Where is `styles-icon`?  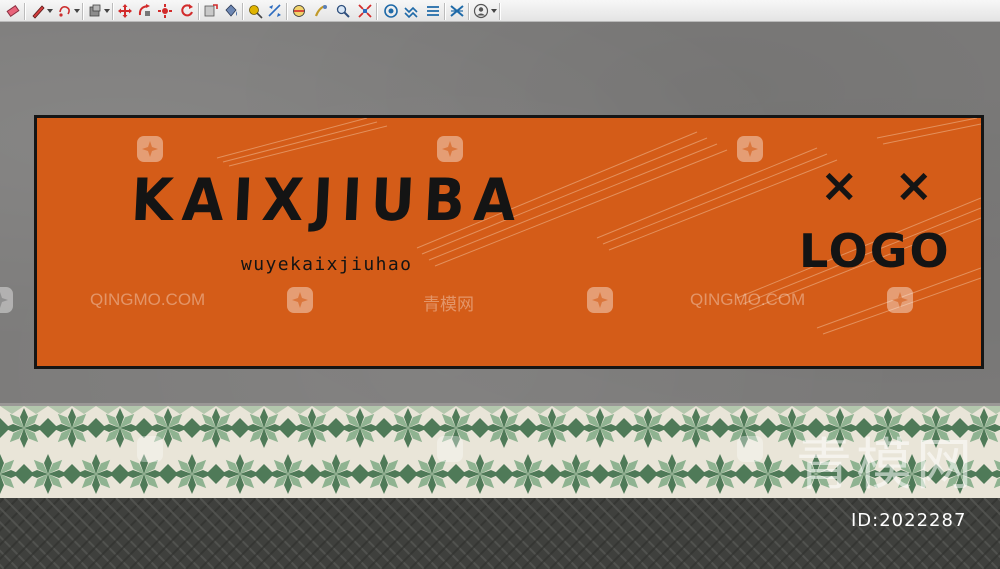
styles-icon is located at coordinates (457, 11).